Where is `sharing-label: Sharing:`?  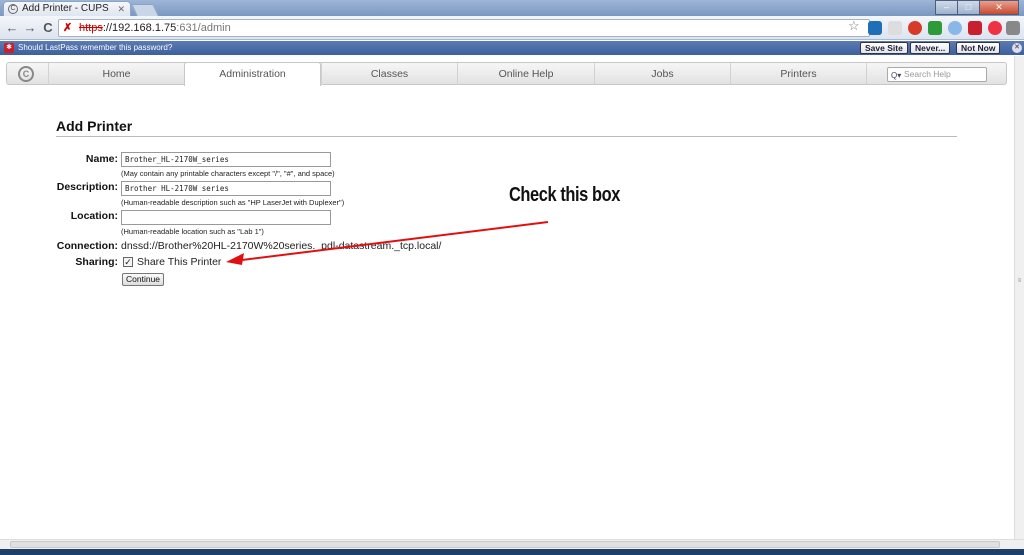
sharing-label: Sharing: is located at coordinates (96, 262).